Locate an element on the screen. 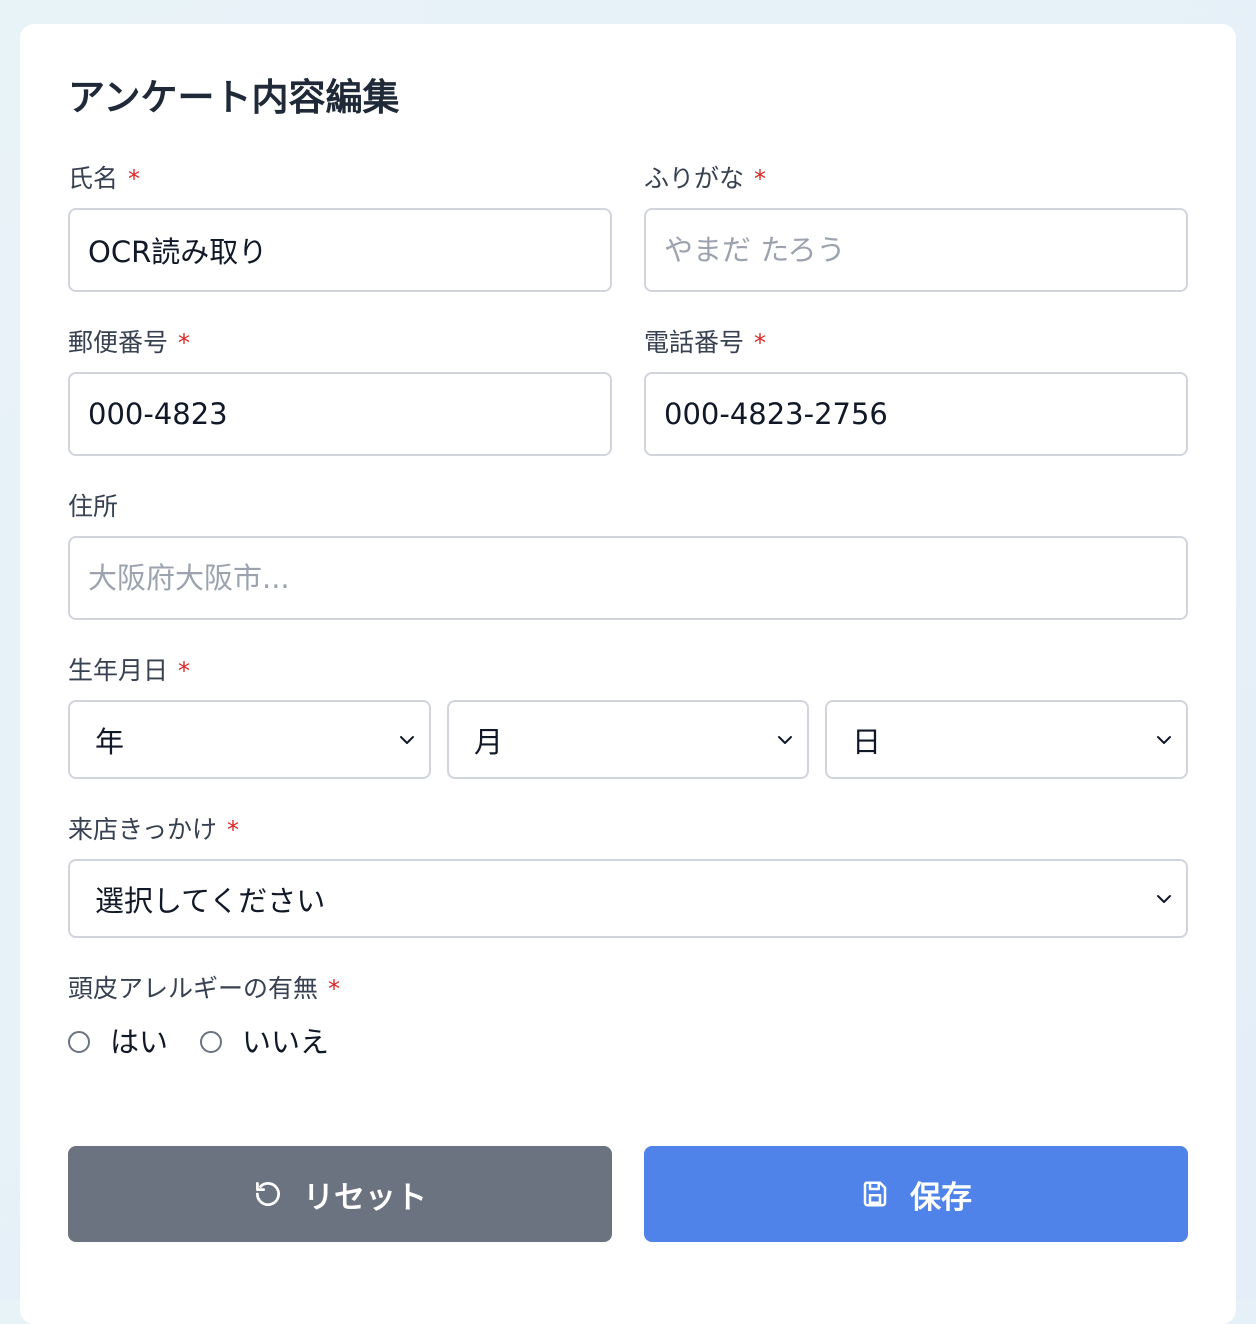 Image resolution: width=1256 pixels, height=1324 pixels. allergy-option-yes: はい is located at coordinates (118, 1042).